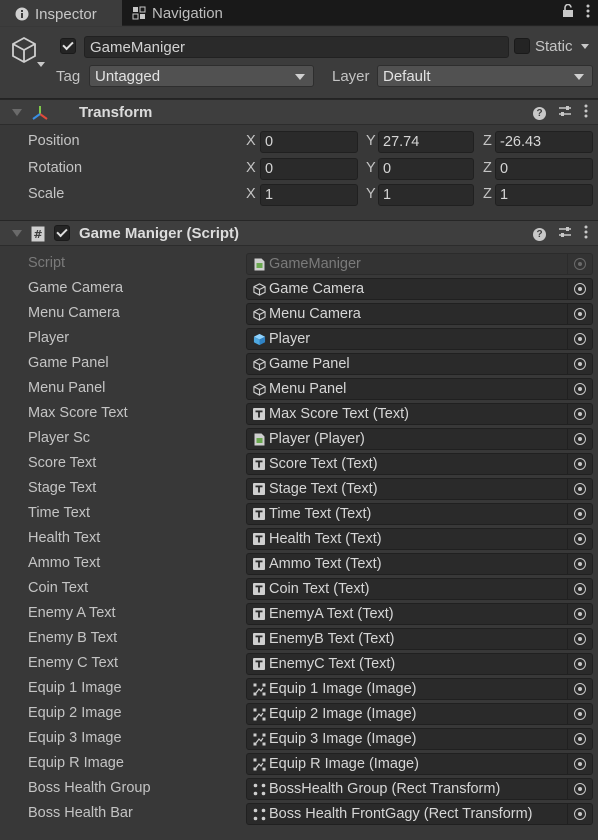 Image resolution: width=598 pixels, height=840 pixels. I want to click on boss-health-group-object-field: BossHealth Group (Rect Transform), so click(407, 789).